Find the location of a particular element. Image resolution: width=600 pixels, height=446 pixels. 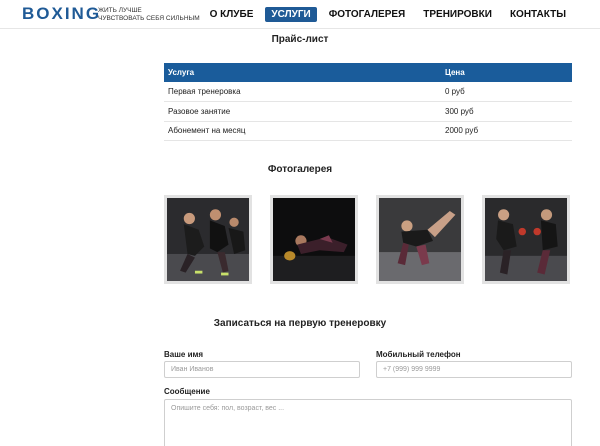

nav-item-services: УСЛУГИ is located at coordinates (291, 14).